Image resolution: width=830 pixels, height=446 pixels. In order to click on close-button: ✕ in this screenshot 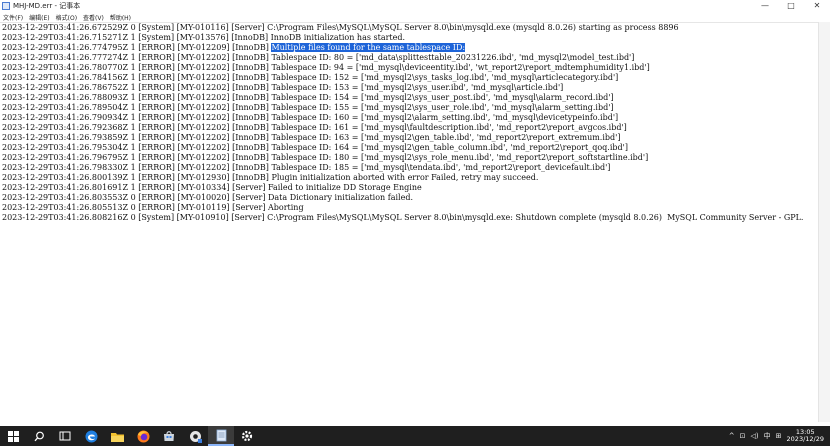, I will do `click(817, 6)`.